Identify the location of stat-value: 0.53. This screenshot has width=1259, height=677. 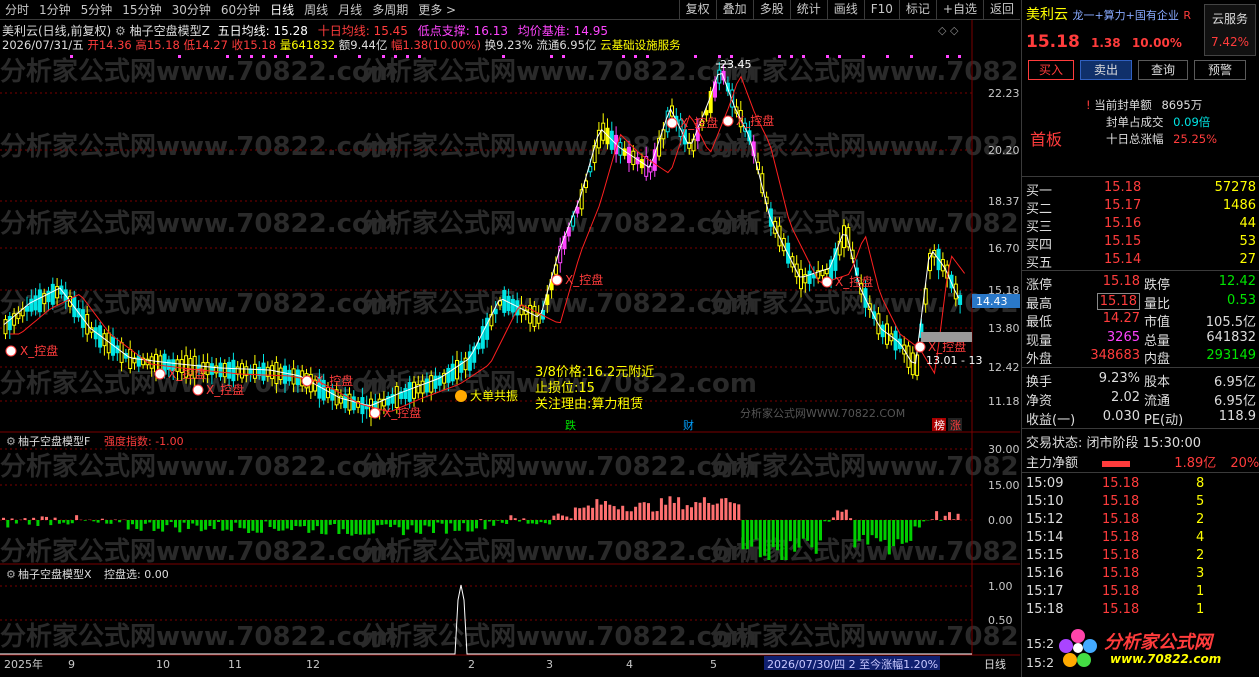
(1241, 300).